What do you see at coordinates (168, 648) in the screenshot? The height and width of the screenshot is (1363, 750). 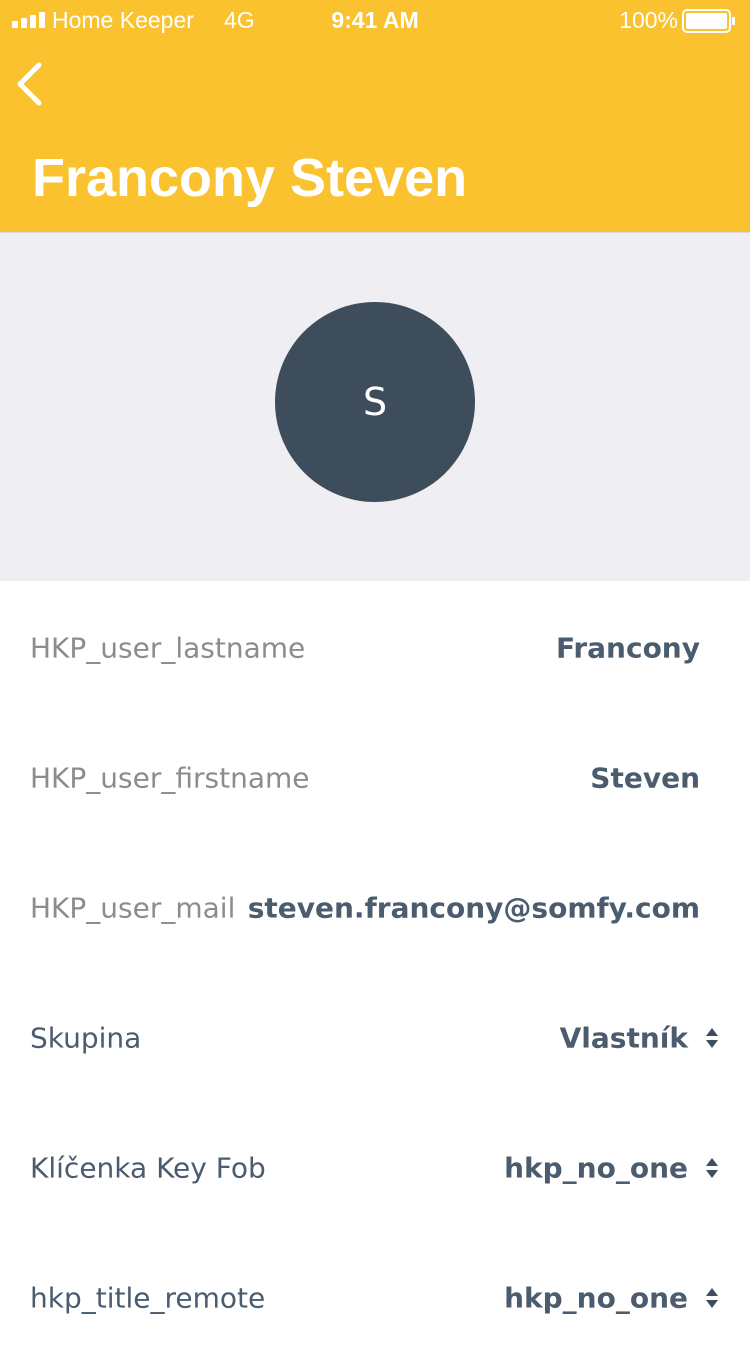 I see `lastname-label: HKP_user_lastname` at bounding box center [168, 648].